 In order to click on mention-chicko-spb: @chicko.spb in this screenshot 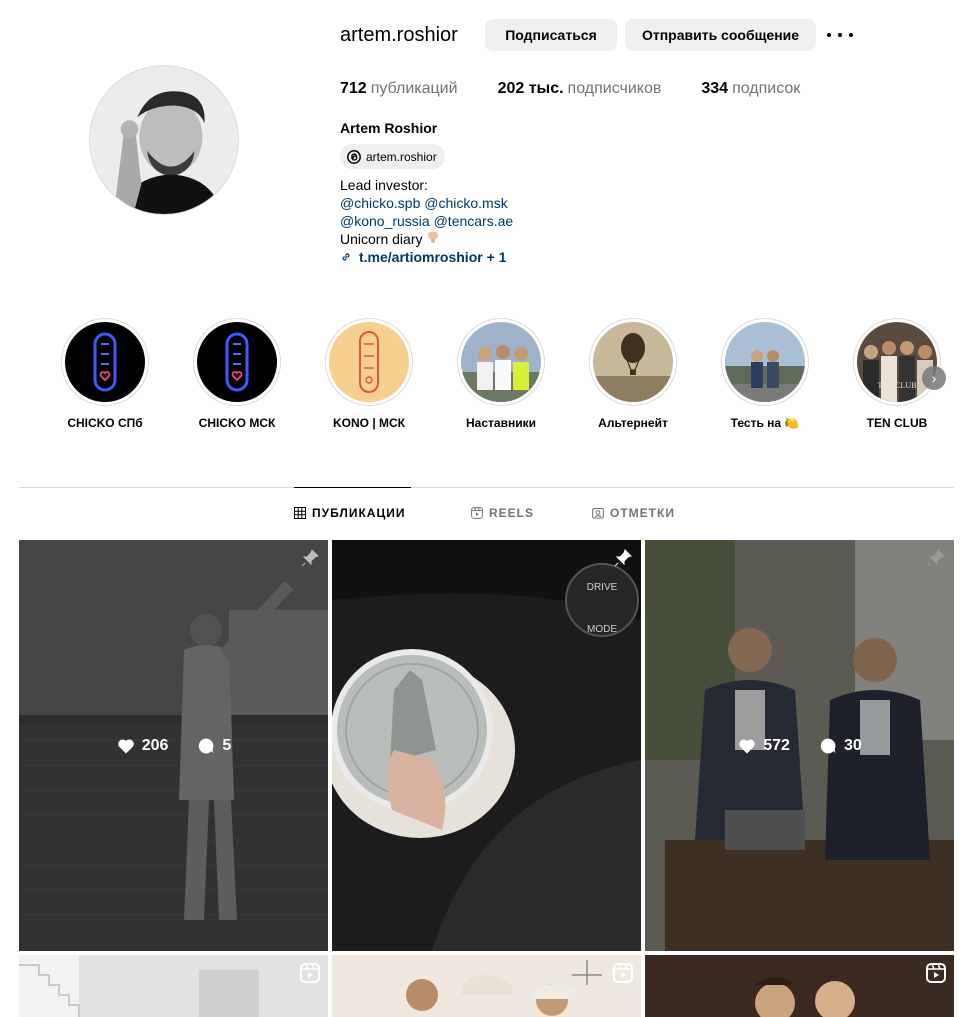, I will do `click(380, 203)`.